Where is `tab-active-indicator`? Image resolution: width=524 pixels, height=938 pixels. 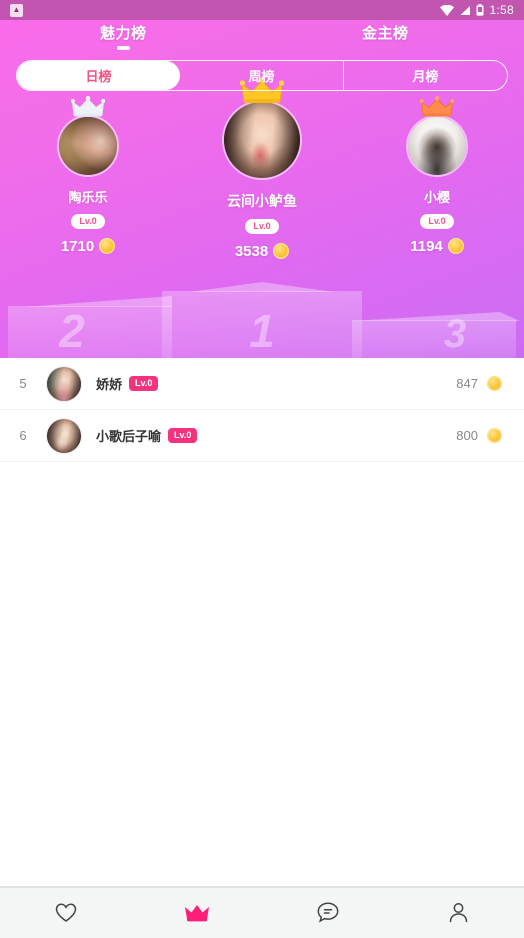
tab-active-indicator is located at coordinates (123, 48).